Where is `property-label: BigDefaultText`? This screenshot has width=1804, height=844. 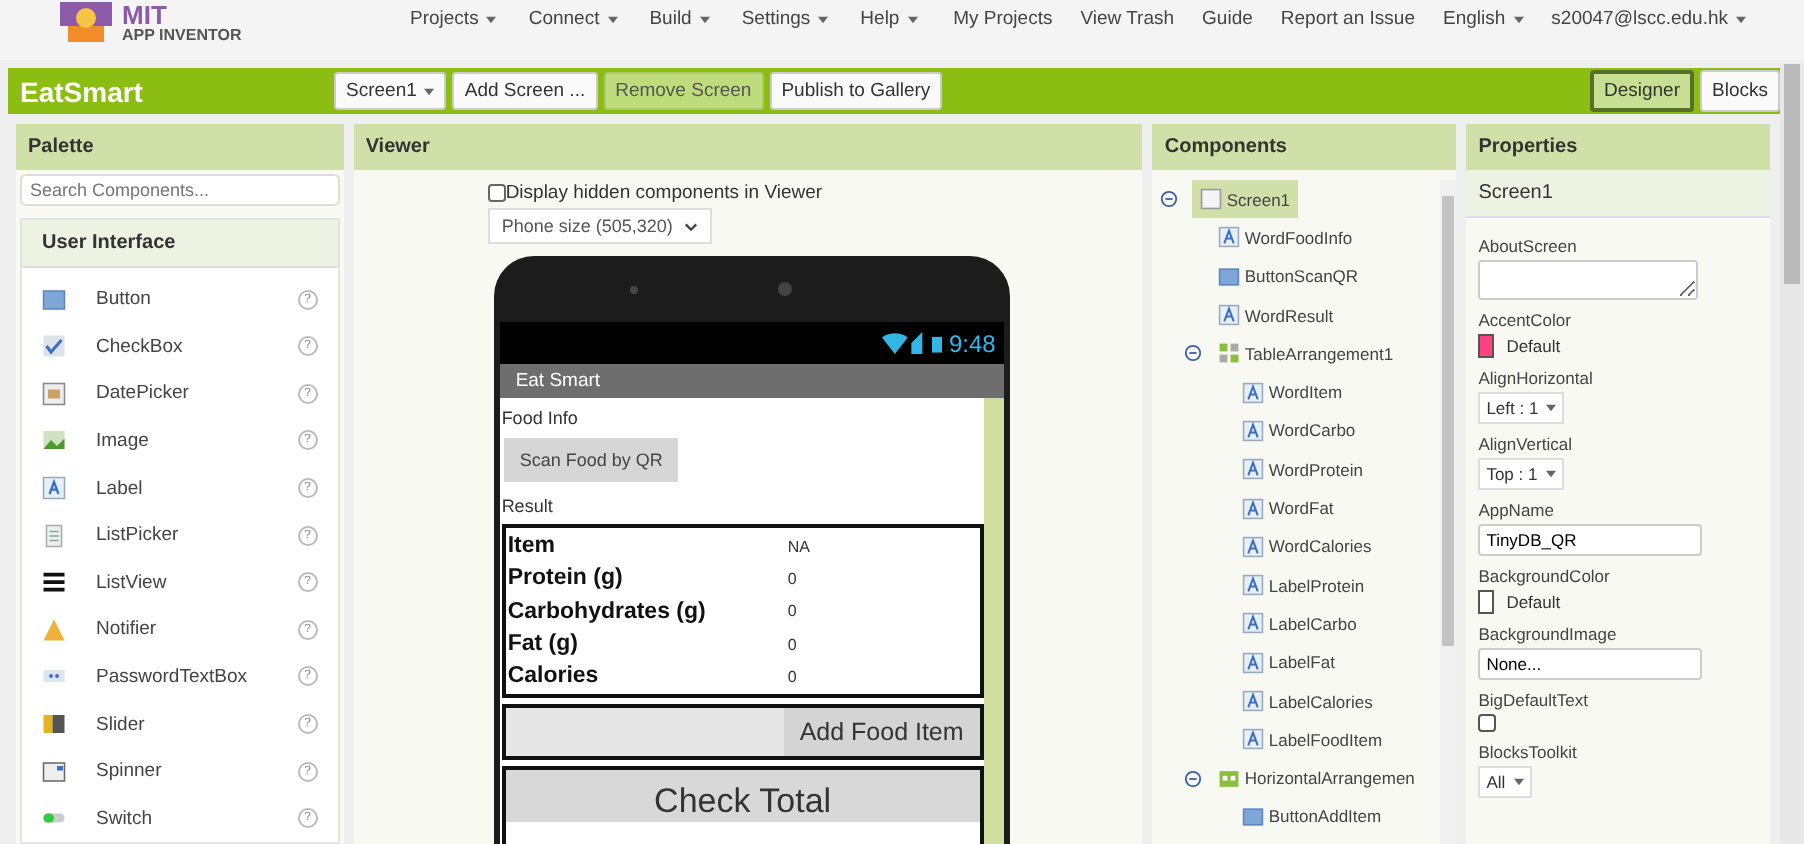
property-label: BigDefaultText is located at coordinates (1534, 700).